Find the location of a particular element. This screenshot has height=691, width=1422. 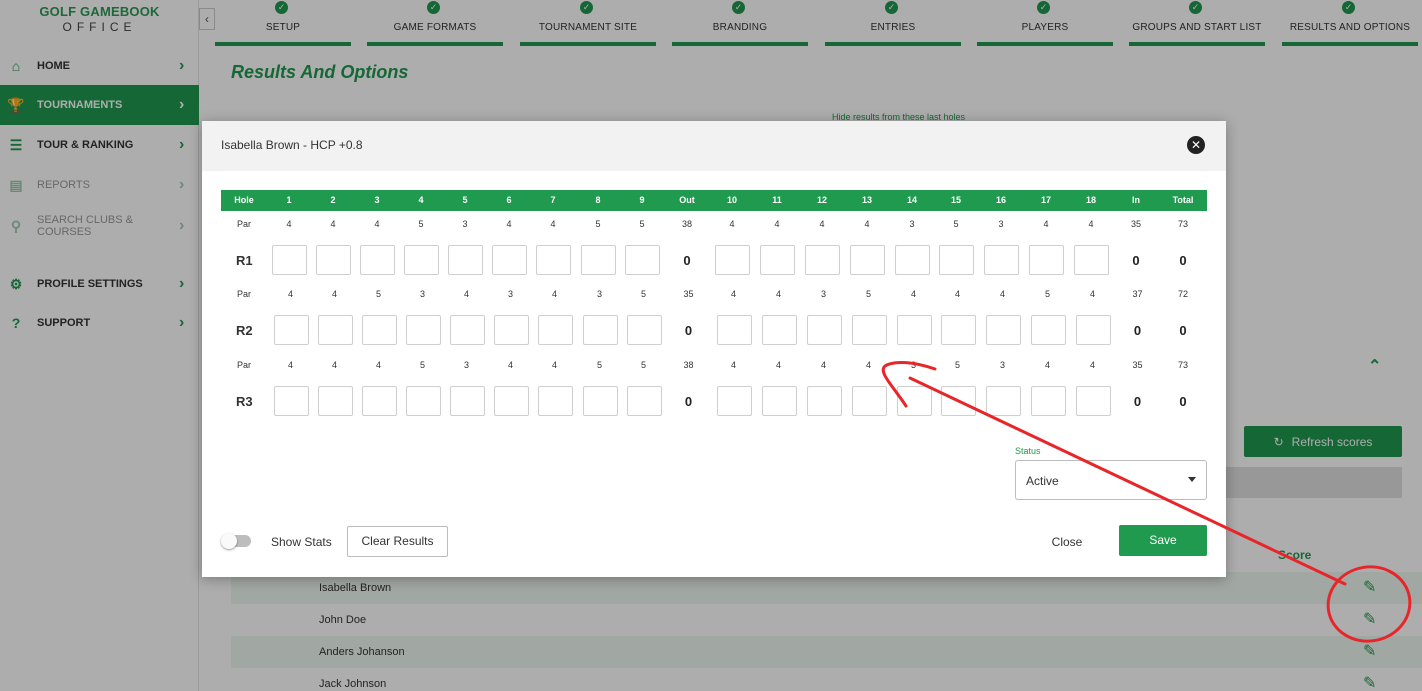

header-cell: In is located at coordinates (1136, 200).